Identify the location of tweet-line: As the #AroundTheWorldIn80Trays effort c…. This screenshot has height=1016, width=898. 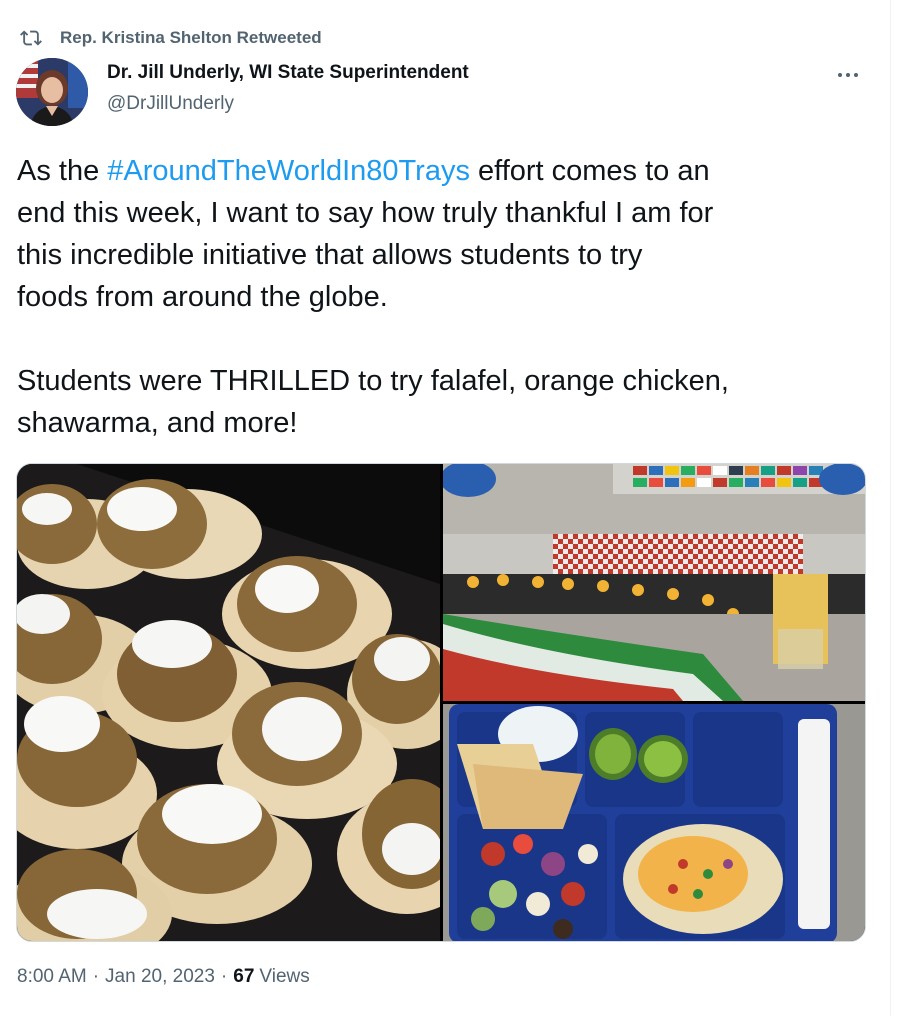
(447, 171).